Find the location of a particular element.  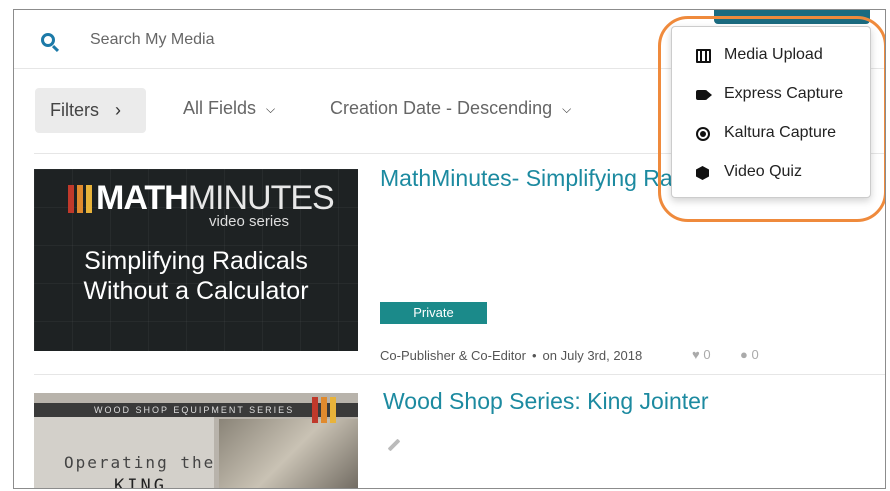

field-select: All Fields ⌵ is located at coordinates (229, 108).